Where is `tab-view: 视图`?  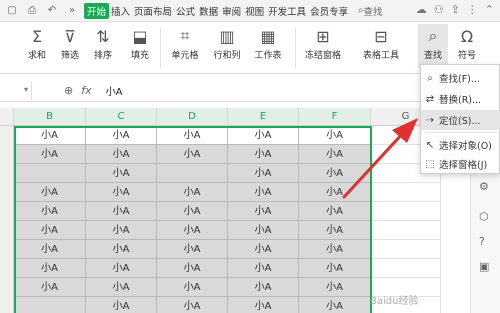 tab-view: 视图 is located at coordinates (254, 11).